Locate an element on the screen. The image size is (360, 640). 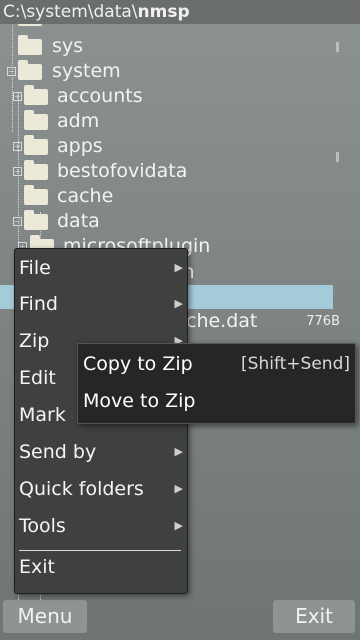
submenu-item-label: Copy to Zip is located at coordinates (138, 364).